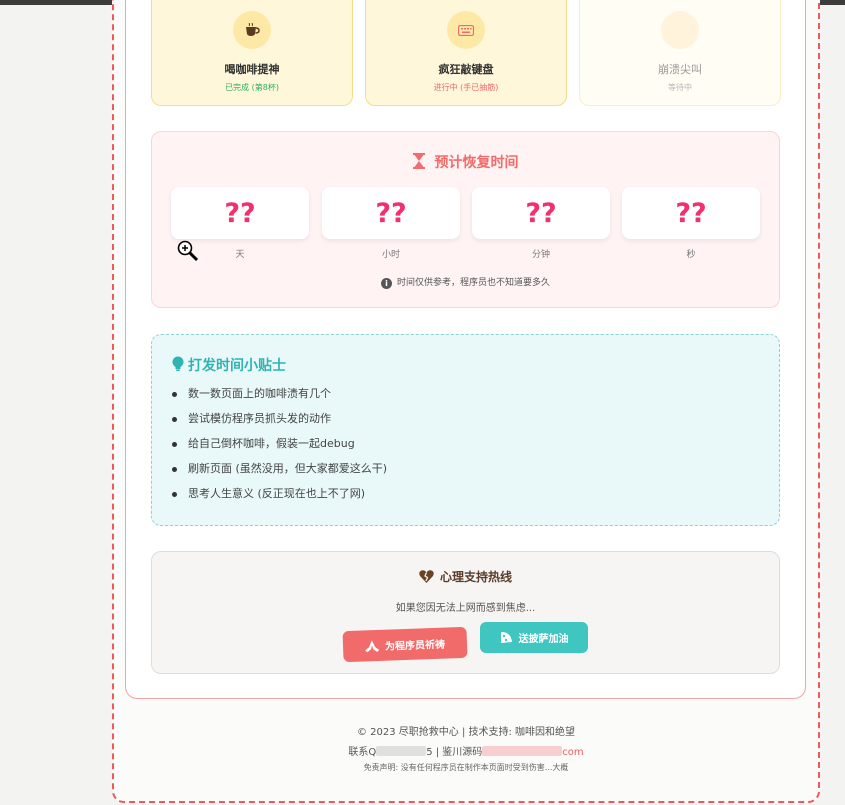 The width and height of the screenshot is (845, 805). Describe the element at coordinates (376, 732) in the screenshot. I see `copyright-year: © 2023` at that location.